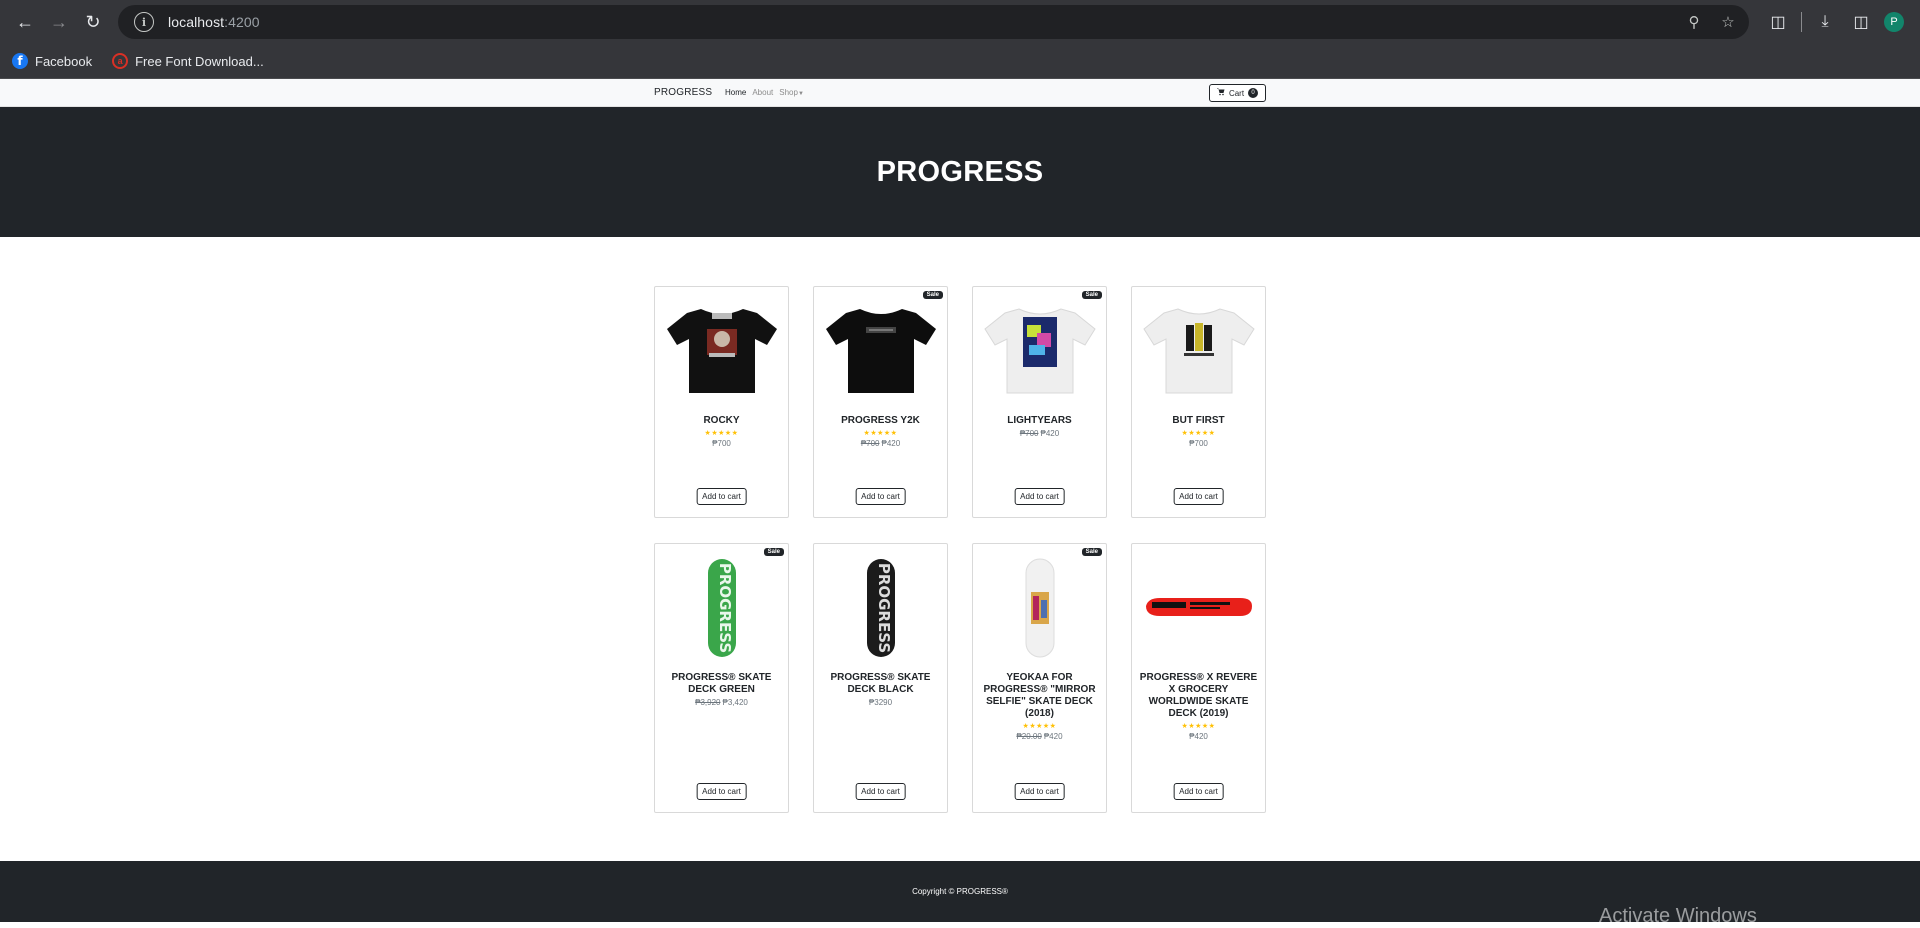 The width and height of the screenshot is (1920, 928). Describe the element at coordinates (1678, 916) in the screenshot. I see `activate-windows-watermark: Activate Windows` at that location.